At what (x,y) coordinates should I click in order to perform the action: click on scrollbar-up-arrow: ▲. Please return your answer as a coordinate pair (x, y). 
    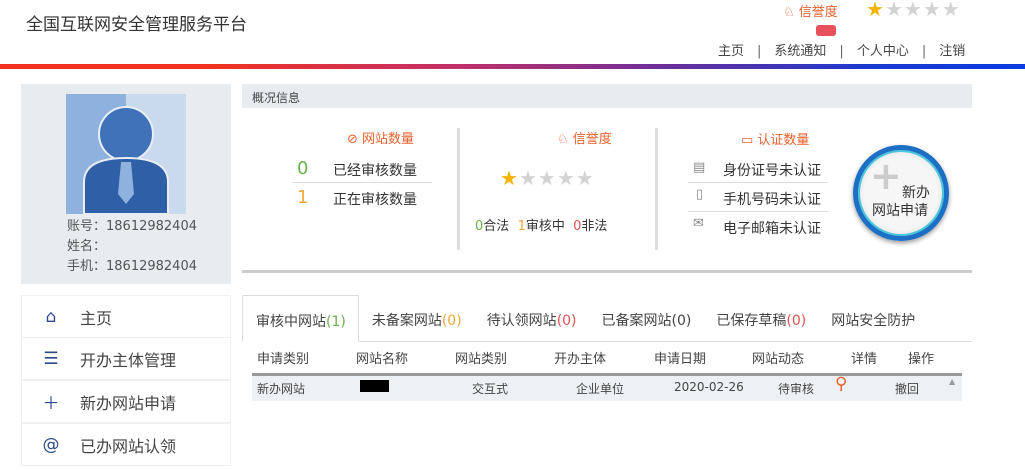
    Looking at the image, I should click on (952, 381).